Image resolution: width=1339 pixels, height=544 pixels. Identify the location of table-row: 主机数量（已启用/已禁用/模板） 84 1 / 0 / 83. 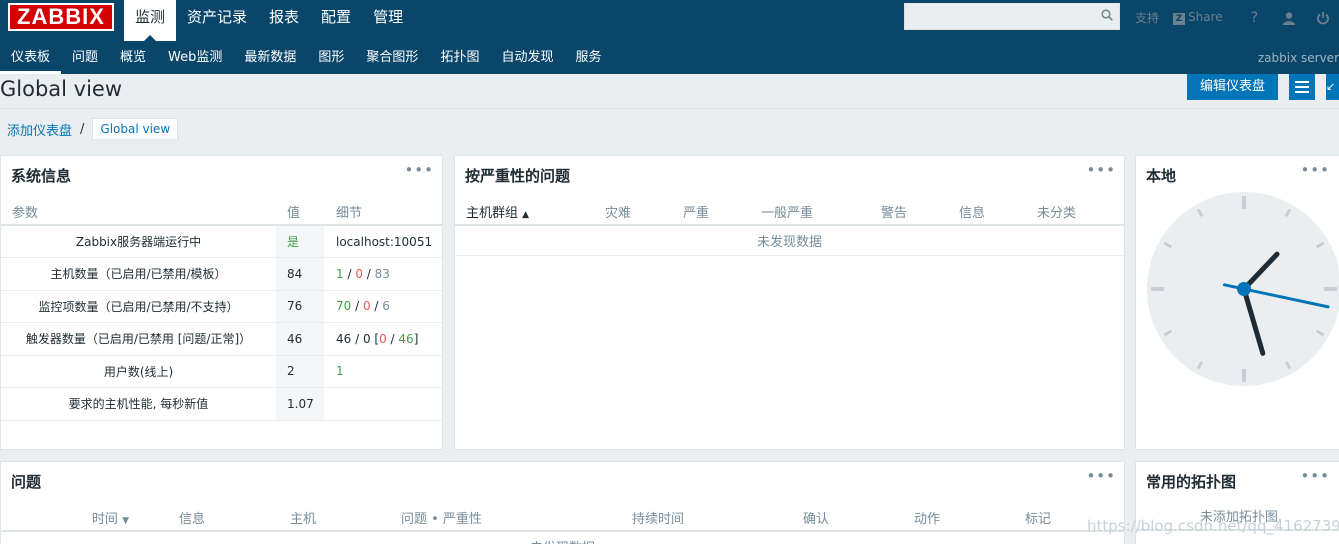
(221, 274).